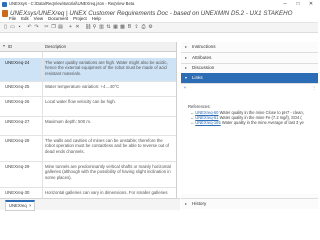 The height and width of the screenshot is (240, 320). Describe the element at coordinates (94, 27) in the screenshot. I see `filter-icon: ⚲` at that location.